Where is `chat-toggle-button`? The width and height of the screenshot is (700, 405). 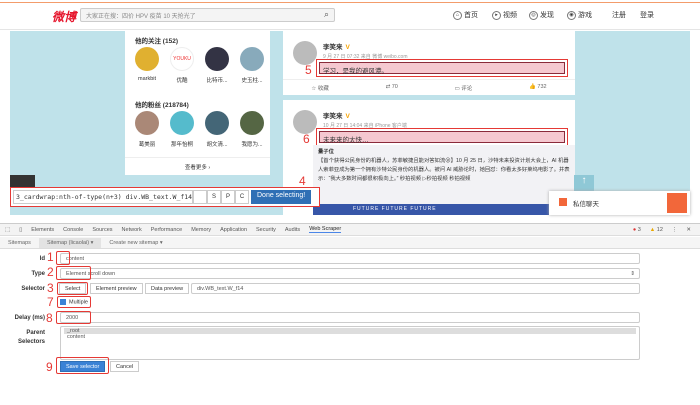
chat-toggle-button is located at coordinates (677, 203).